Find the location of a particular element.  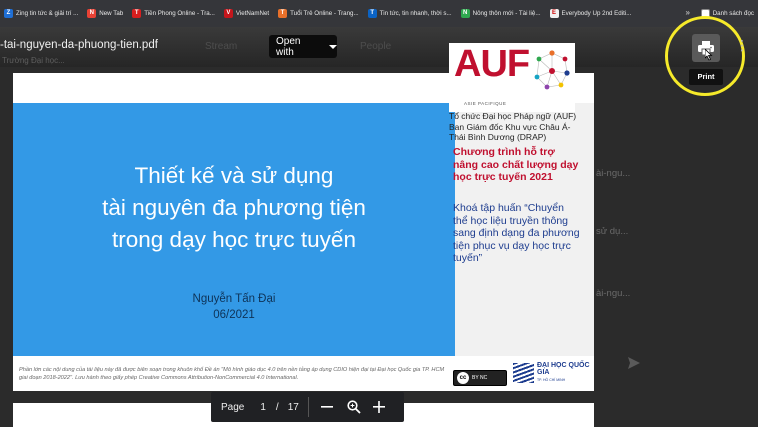

nong-thon-moi-favicon-icon: N is located at coordinates (465, 13).